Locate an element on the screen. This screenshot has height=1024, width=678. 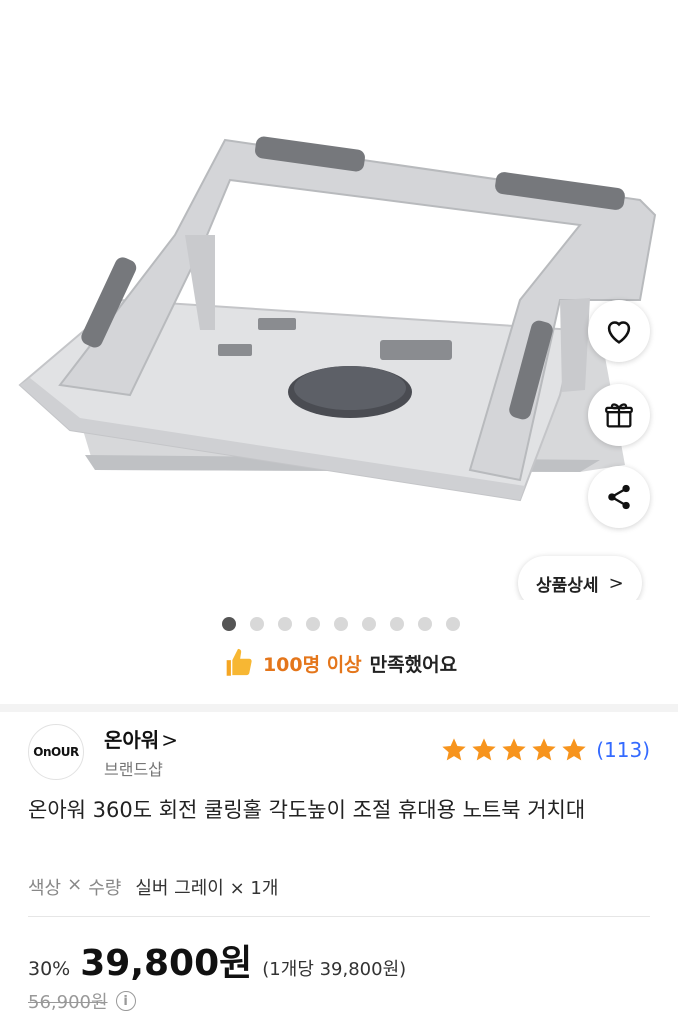
gift-icon is located at coordinates (619, 415).